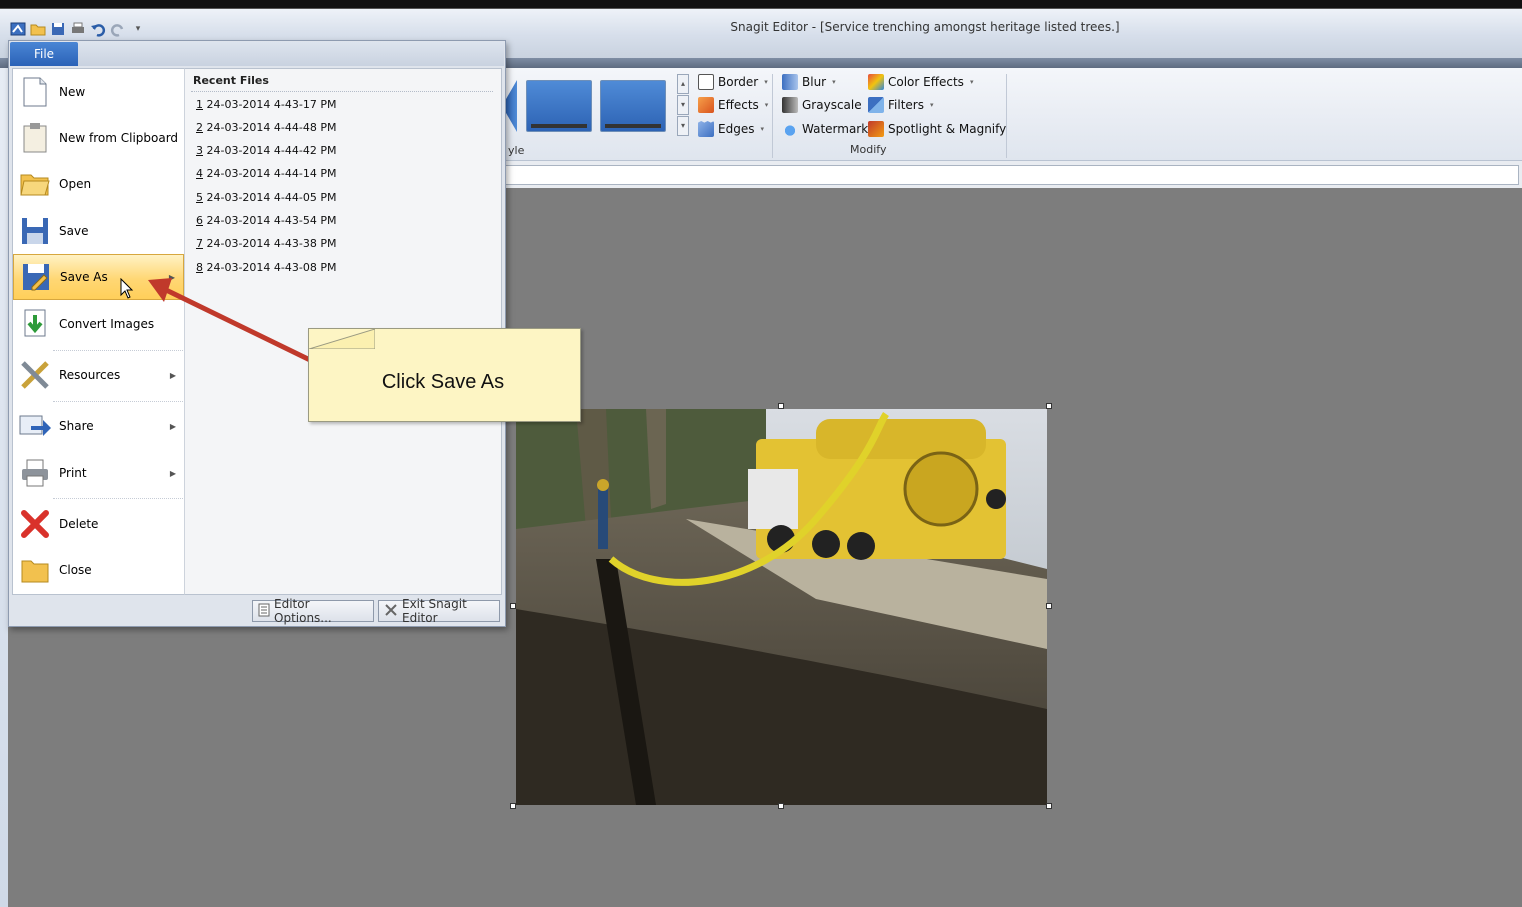  I want to click on folder-open-icon, so click(35, 184).